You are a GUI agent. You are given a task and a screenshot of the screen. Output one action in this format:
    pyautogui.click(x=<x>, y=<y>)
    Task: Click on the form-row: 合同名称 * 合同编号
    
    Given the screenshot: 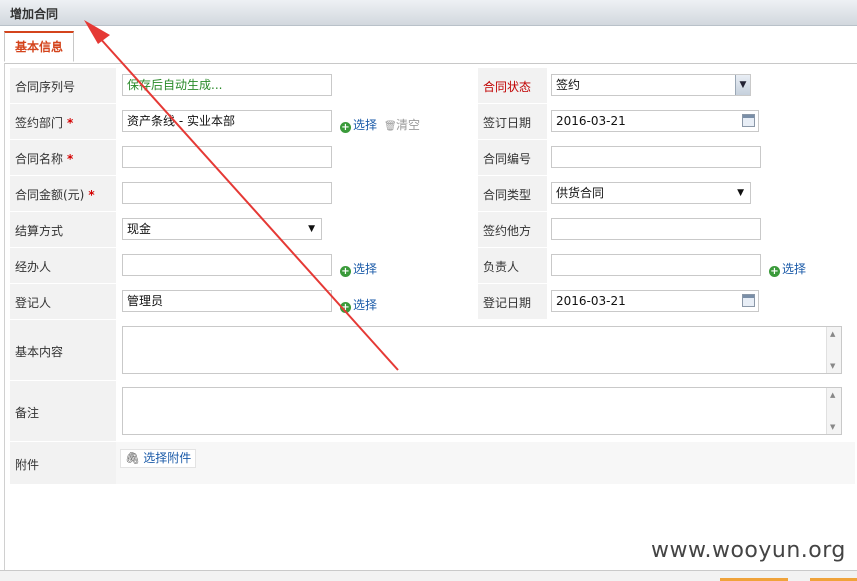 What is the action you would take?
    pyautogui.click(x=432, y=157)
    